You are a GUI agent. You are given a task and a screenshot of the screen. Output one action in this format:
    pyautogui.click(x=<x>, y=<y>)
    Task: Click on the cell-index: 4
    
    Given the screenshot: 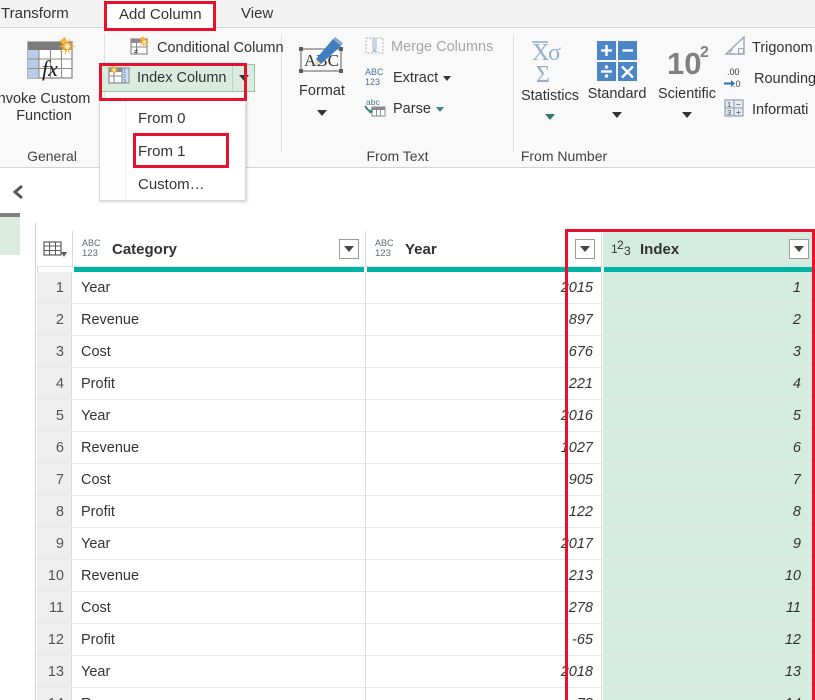 What is the action you would take?
    pyautogui.click(x=709, y=383)
    